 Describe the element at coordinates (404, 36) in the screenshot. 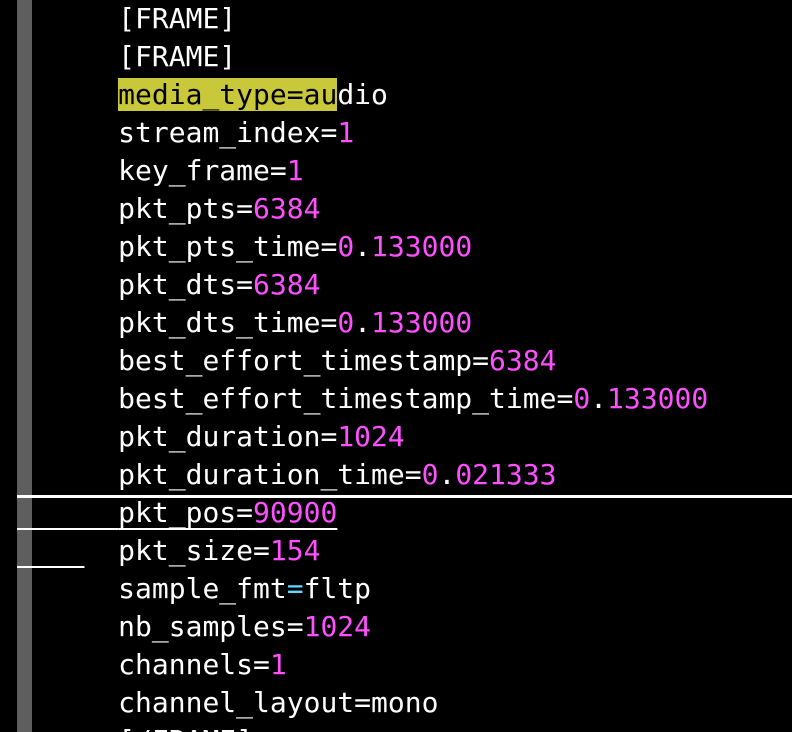

I see `frame-open-line: [FRAME]` at that location.